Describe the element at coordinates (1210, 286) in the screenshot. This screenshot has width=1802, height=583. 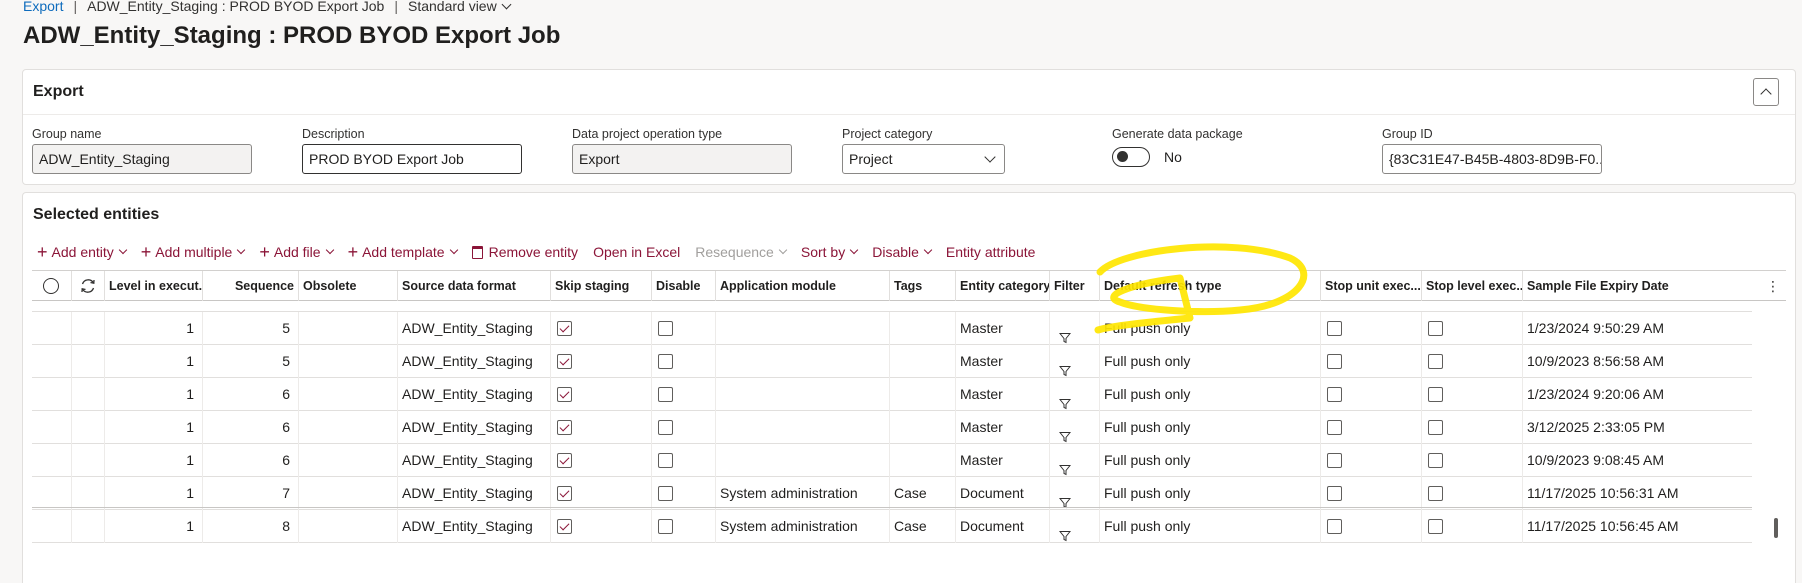
I see `column-header-refresh-type: Default refresh type` at that location.